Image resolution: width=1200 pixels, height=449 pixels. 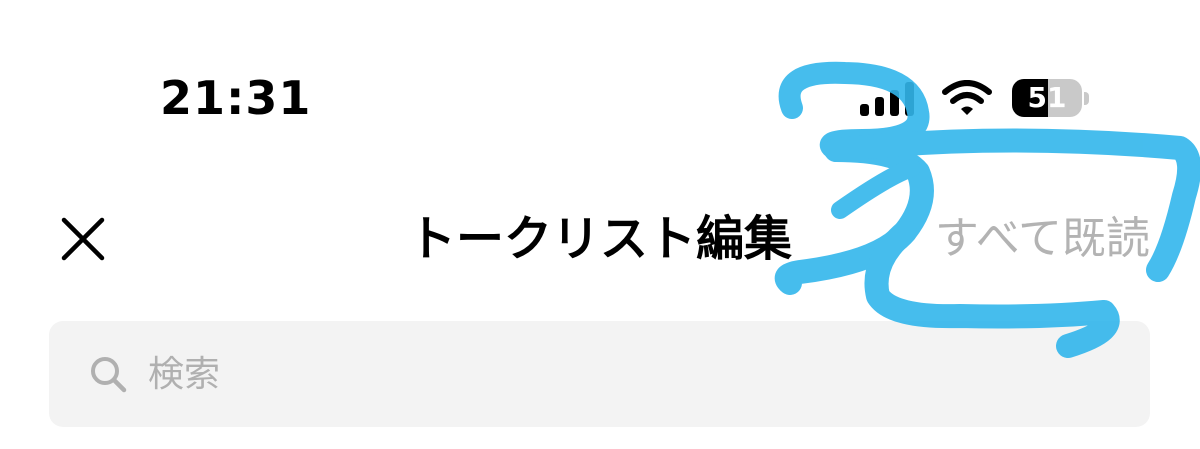 I want to click on battery-cap, so click(x=1086, y=98).